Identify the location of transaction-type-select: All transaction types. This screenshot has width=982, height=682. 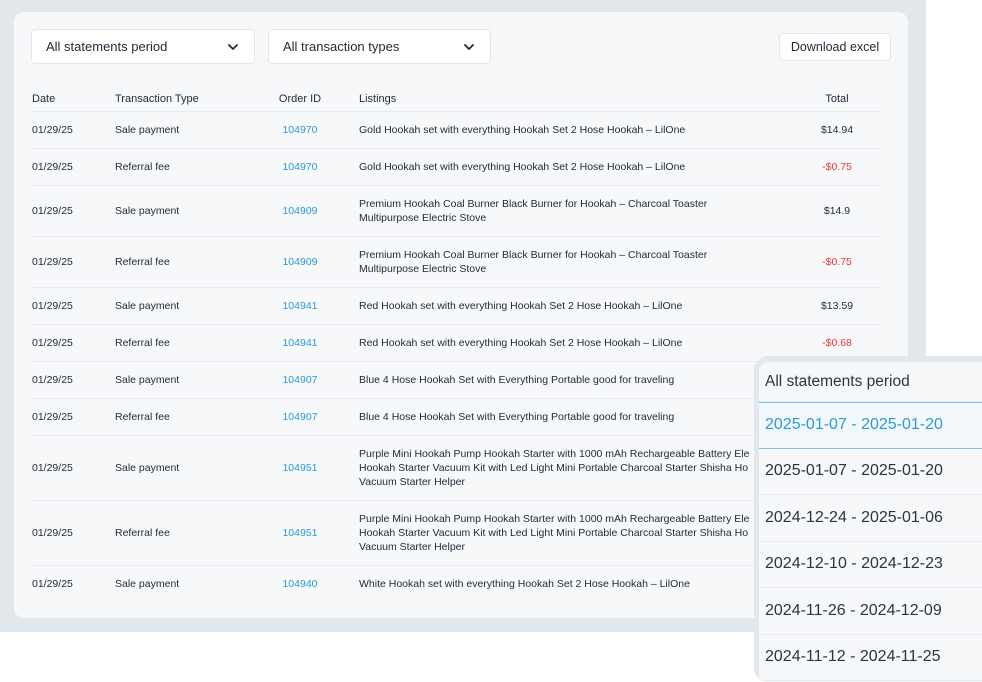
(379, 46).